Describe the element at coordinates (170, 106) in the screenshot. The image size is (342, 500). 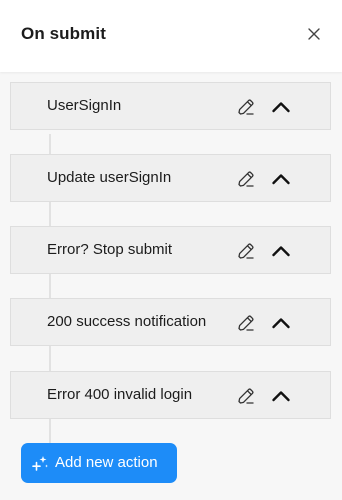
I see `action-item-usersignin: UserSignIn` at that location.